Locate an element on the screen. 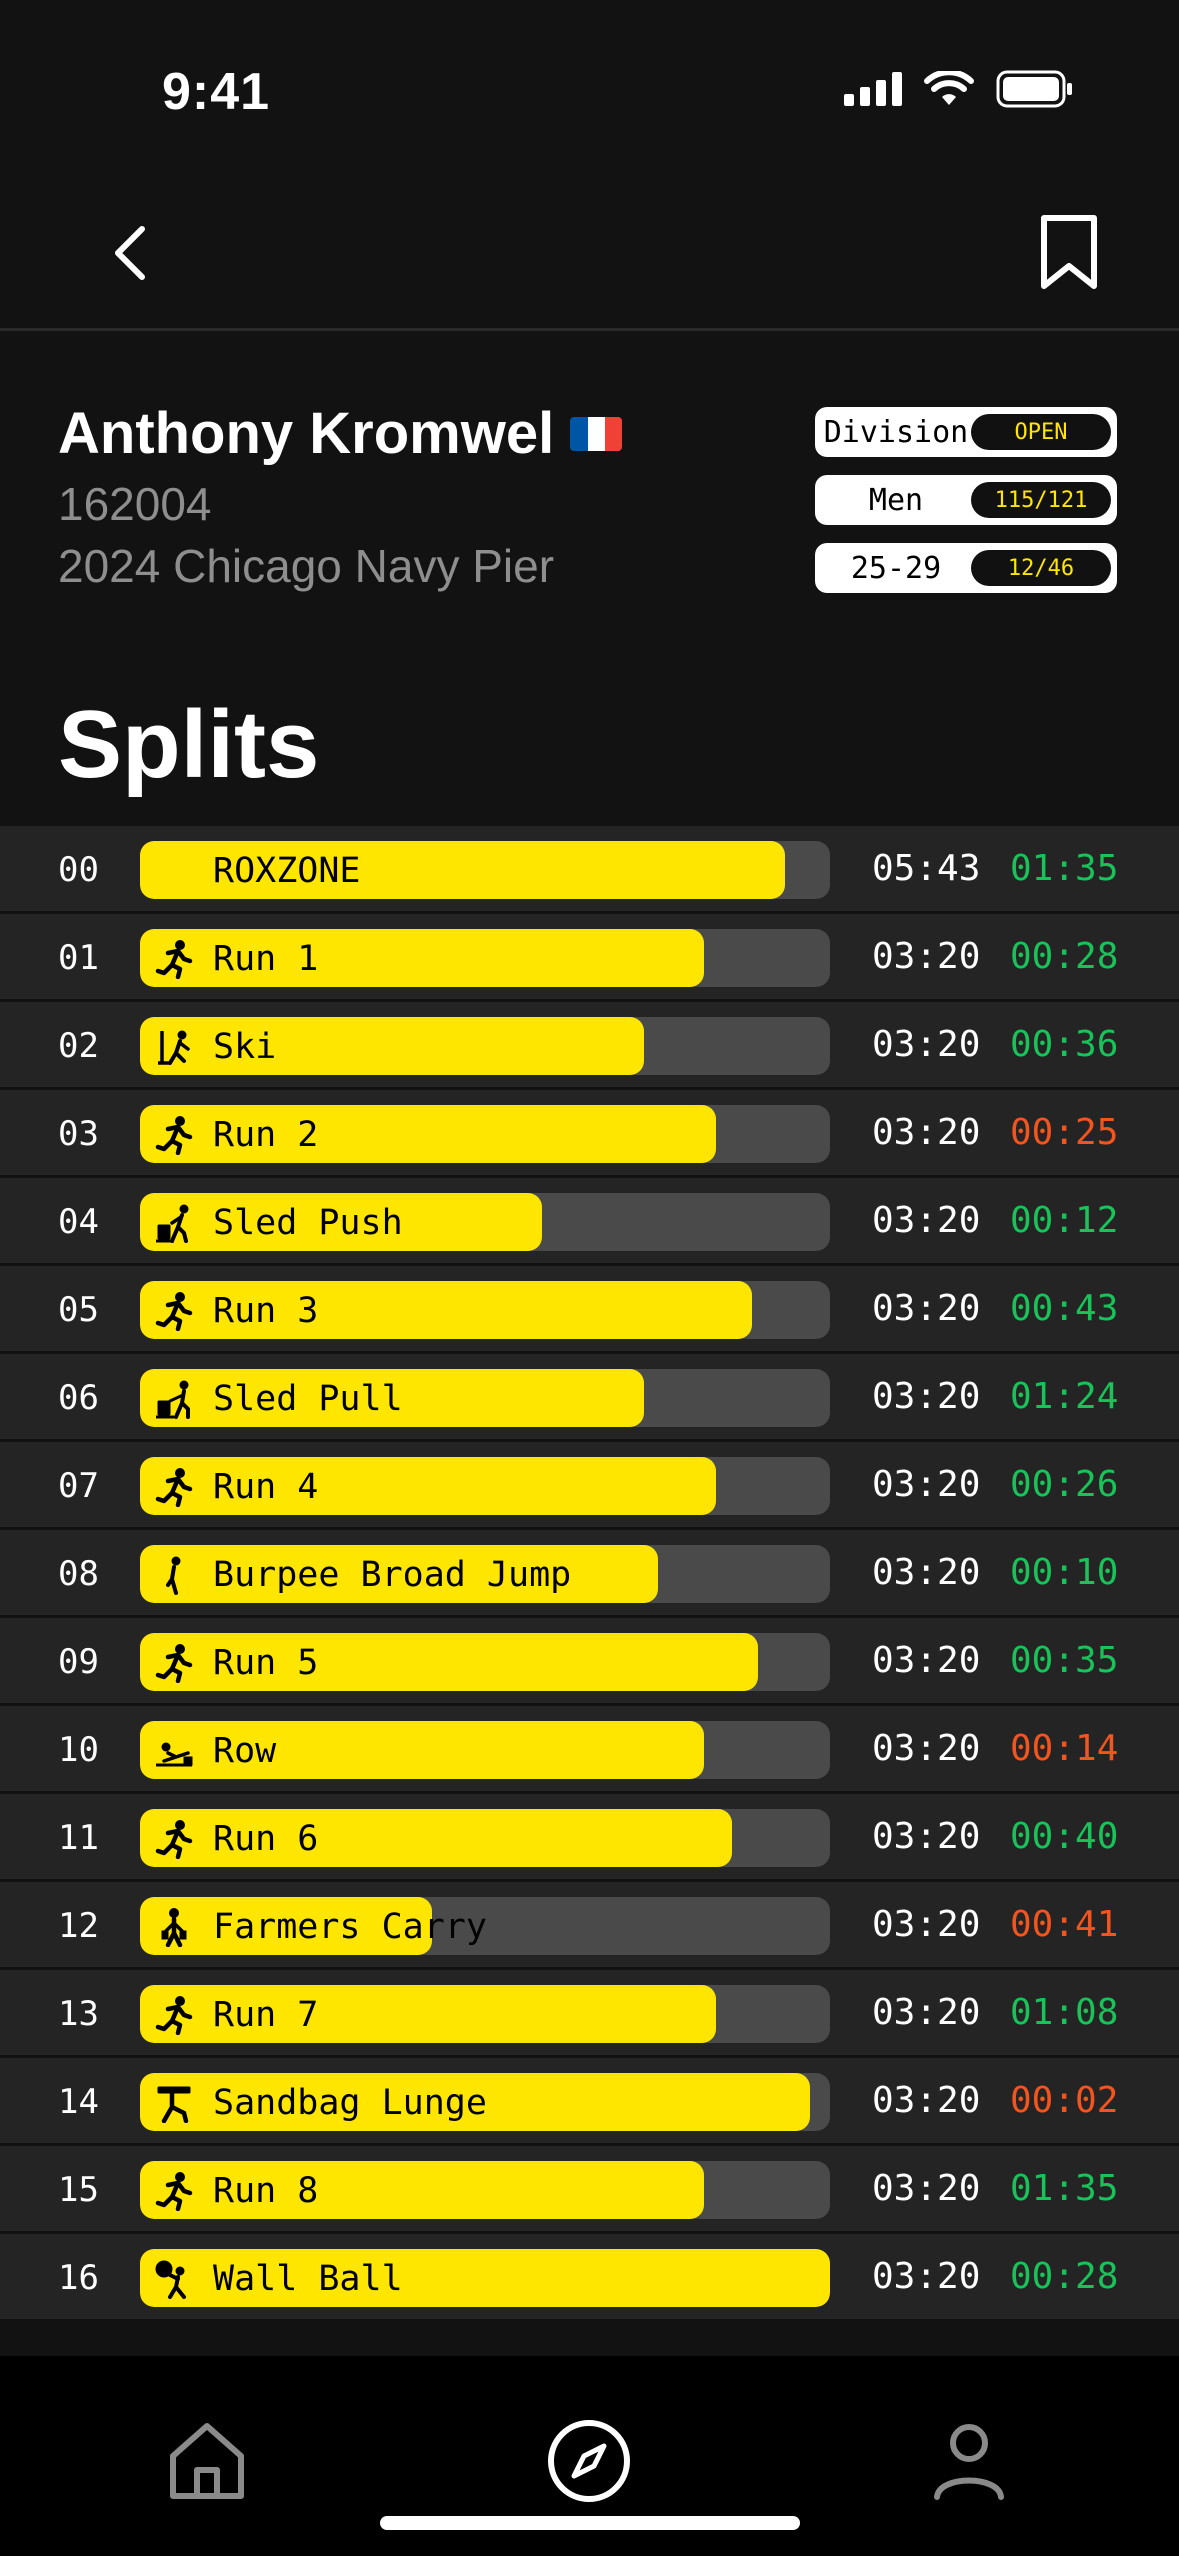  split-row: 14 Sandbag Lunge 03:20 00:02 is located at coordinates (589, 2102).